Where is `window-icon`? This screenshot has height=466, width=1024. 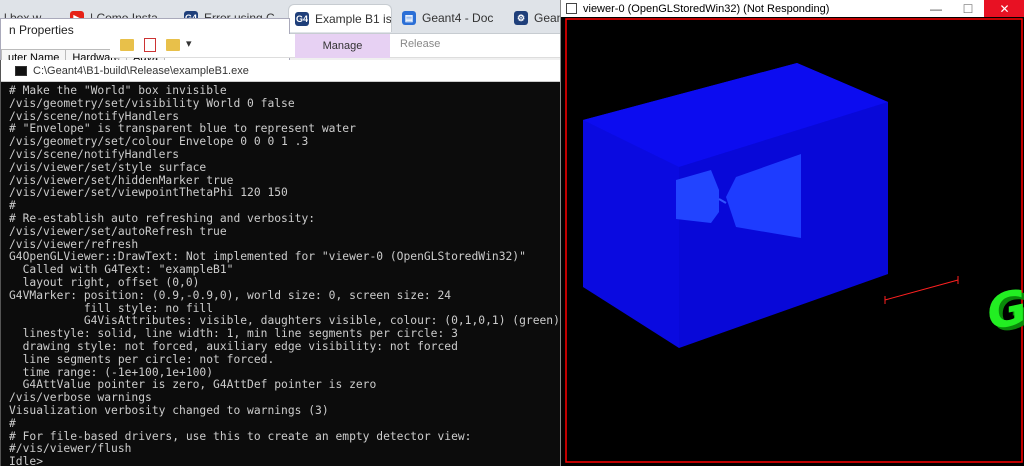 window-icon is located at coordinates (571, 8).